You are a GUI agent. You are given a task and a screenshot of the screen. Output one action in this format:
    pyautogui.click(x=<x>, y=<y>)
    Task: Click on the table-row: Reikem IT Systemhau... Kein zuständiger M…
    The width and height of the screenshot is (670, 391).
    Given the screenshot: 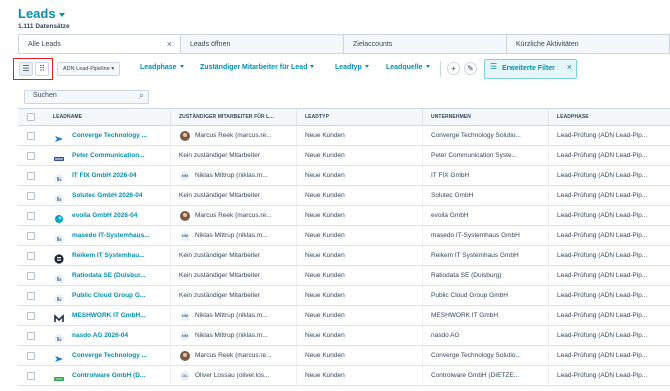 What is the action you would take?
    pyautogui.click(x=344, y=256)
    